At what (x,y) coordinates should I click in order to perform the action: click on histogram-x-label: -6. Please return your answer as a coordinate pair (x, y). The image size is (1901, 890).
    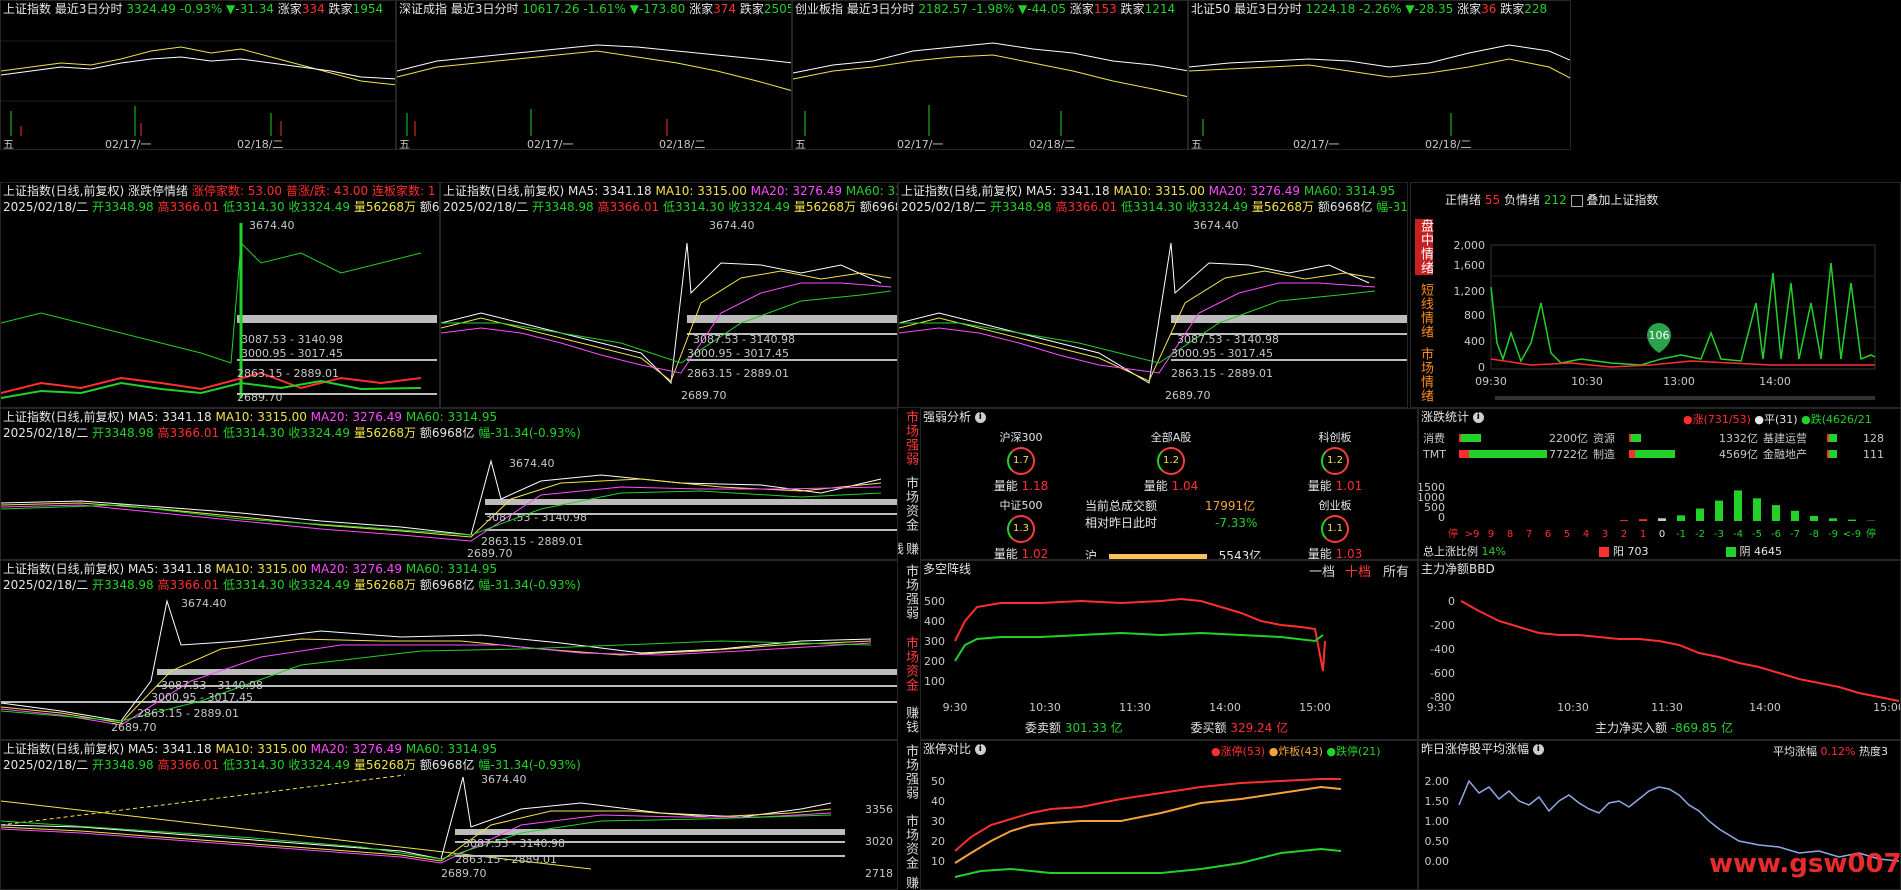
    Looking at the image, I should click on (1776, 534).